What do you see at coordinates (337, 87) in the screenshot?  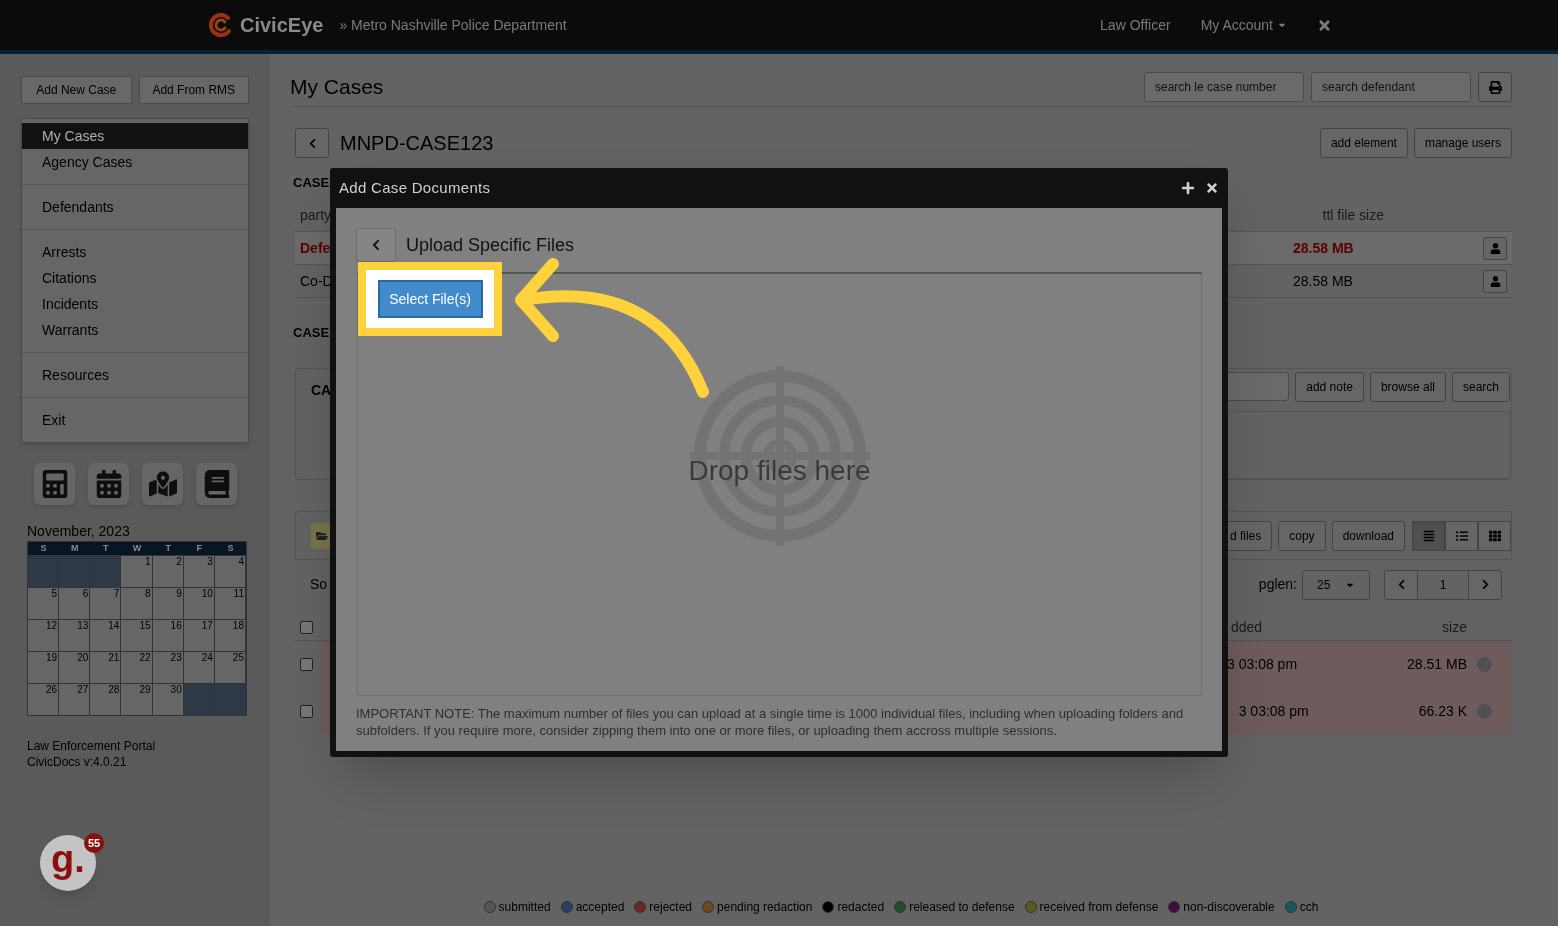 I see `page-title: My Cases` at bounding box center [337, 87].